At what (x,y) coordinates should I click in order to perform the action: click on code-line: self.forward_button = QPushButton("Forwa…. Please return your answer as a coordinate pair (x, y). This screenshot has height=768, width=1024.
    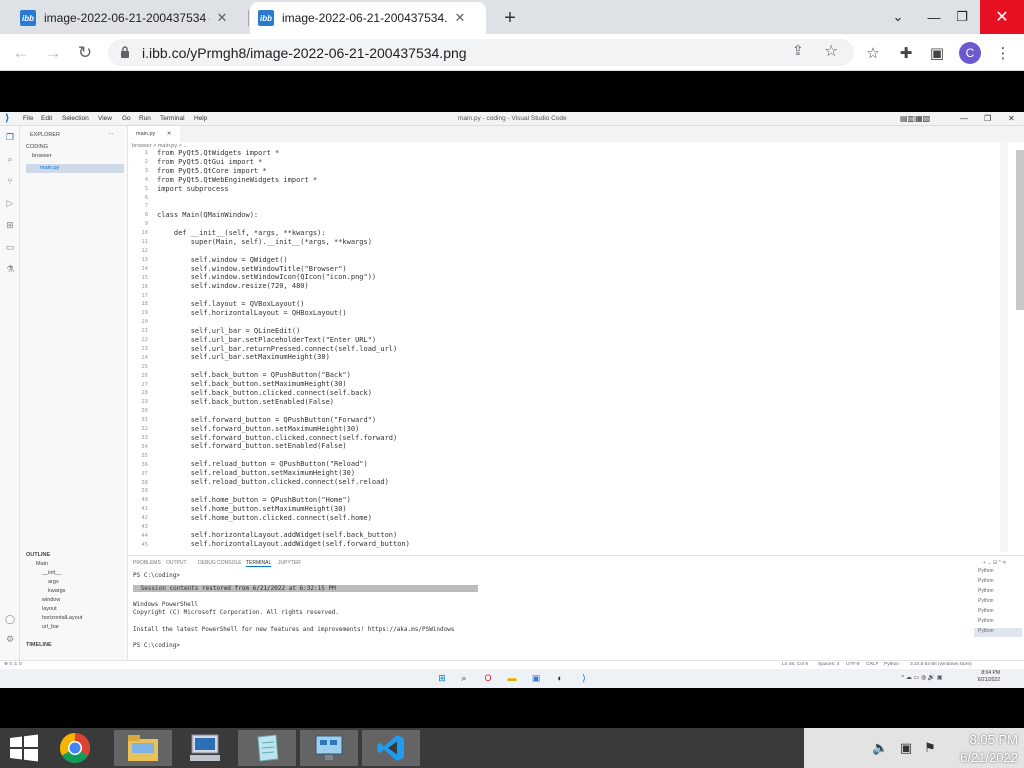
    Looking at the image, I should click on (577, 420).